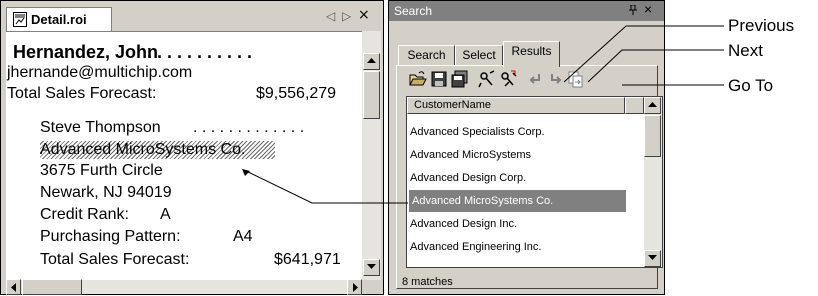  I want to click on callout-next: Next, so click(745, 50).